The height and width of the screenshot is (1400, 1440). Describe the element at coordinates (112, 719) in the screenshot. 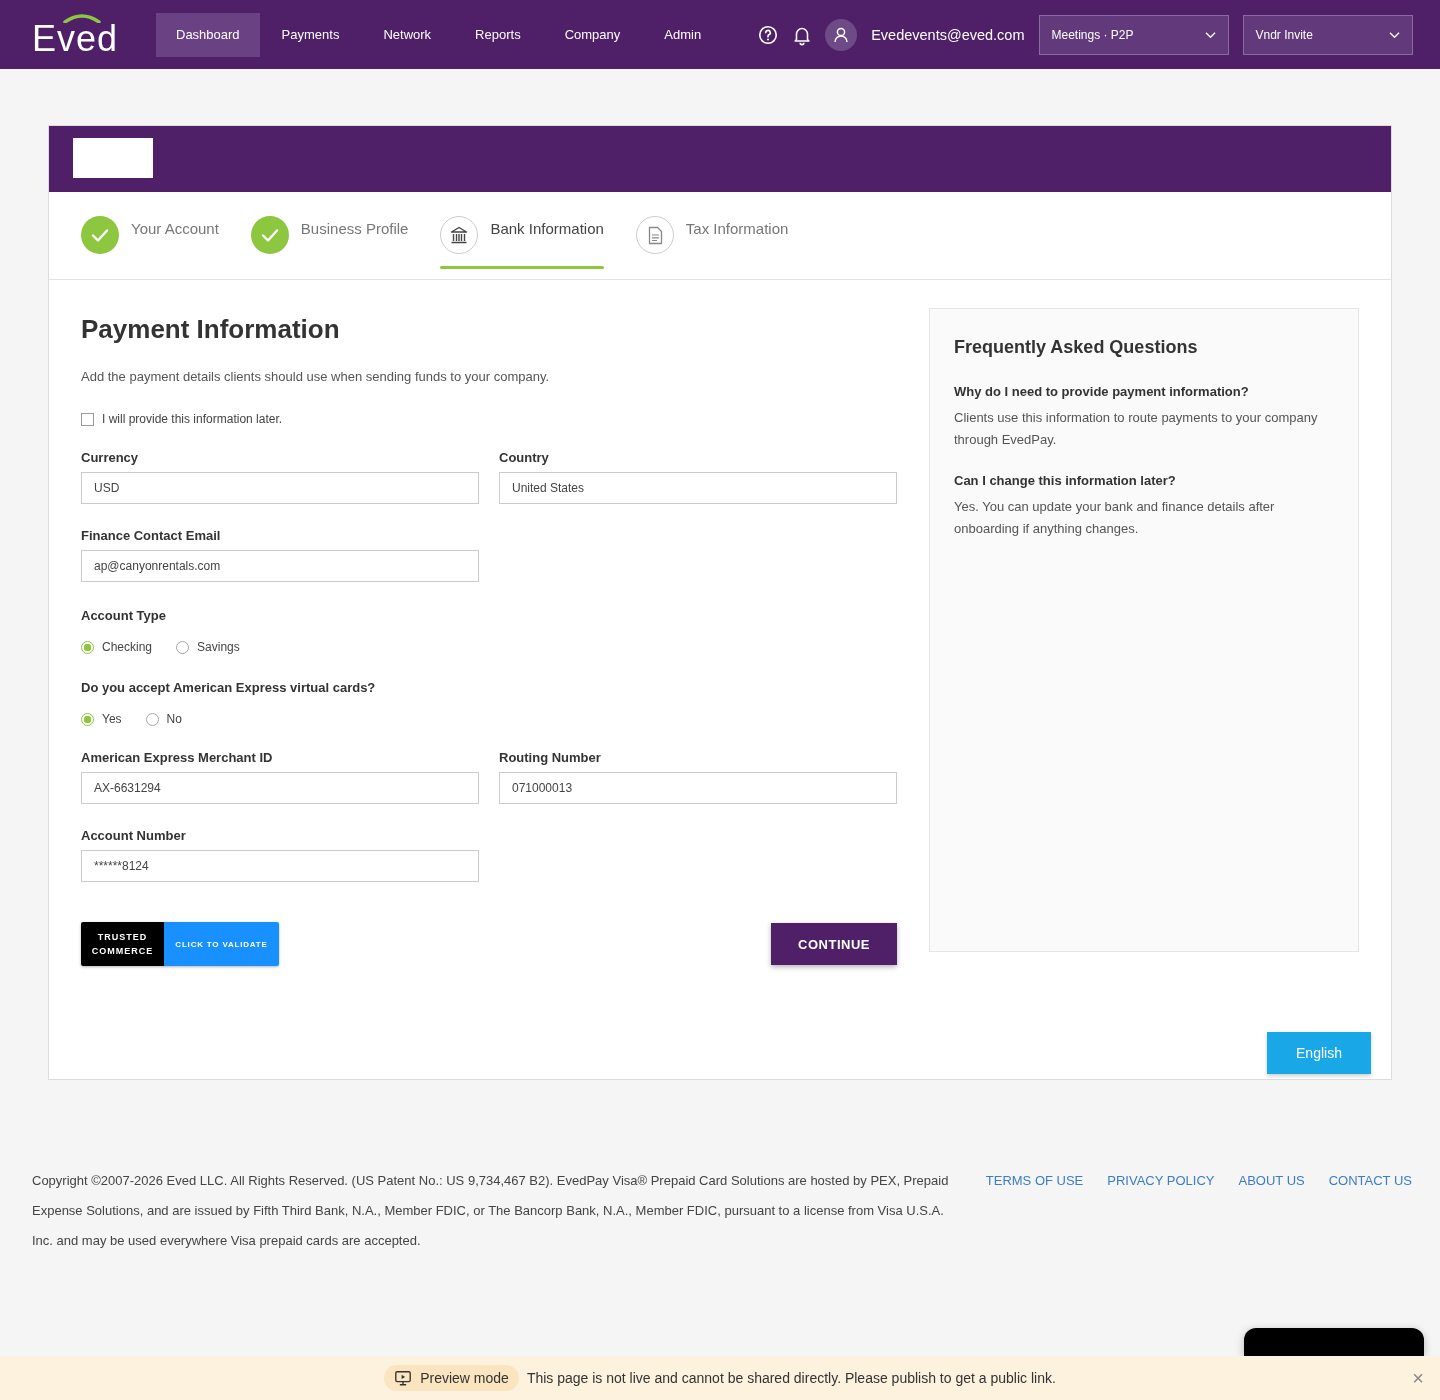

I see `radio-label: Yes` at that location.